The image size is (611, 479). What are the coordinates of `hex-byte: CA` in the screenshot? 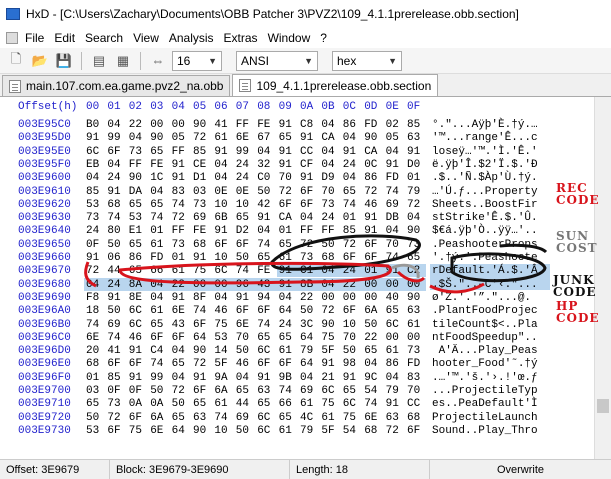 It's located at (285, 218).